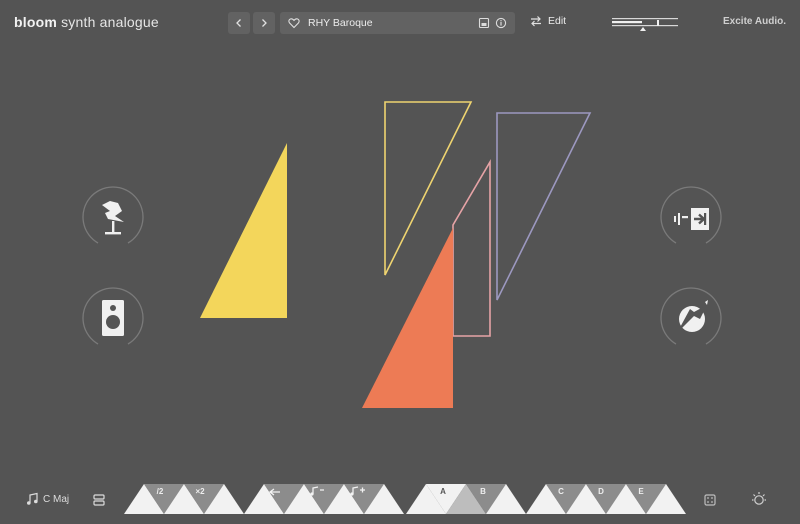 The height and width of the screenshot is (524, 800). I want to click on chevron-right-icon, so click(264, 23).